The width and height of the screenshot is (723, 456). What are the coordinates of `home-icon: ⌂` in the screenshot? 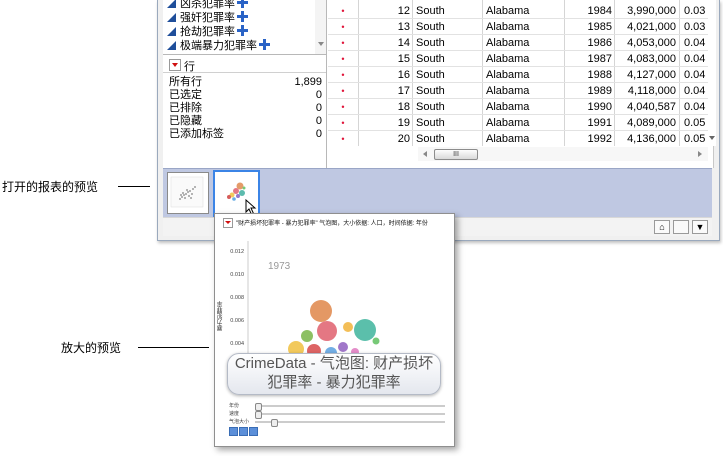 It's located at (662, 227).